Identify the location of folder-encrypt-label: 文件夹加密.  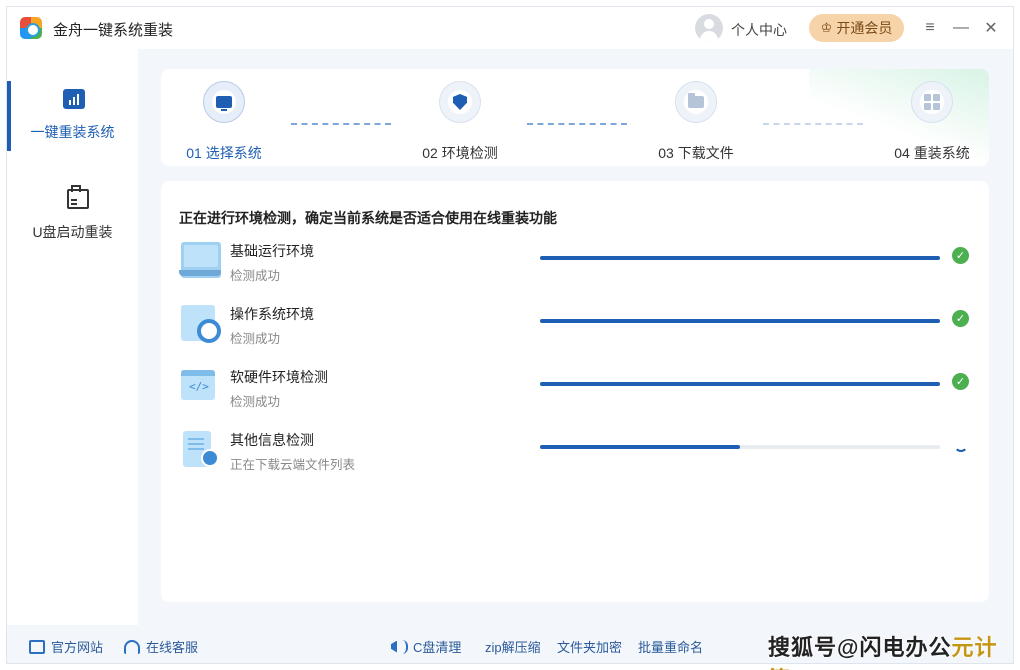
(590, 647).